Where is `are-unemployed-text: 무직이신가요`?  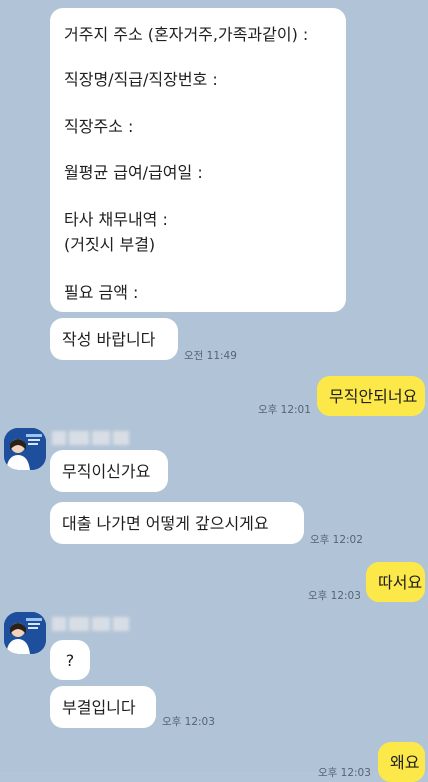 are-unemployed-text: 무직이신가요 is located at coordinates (106, 471).